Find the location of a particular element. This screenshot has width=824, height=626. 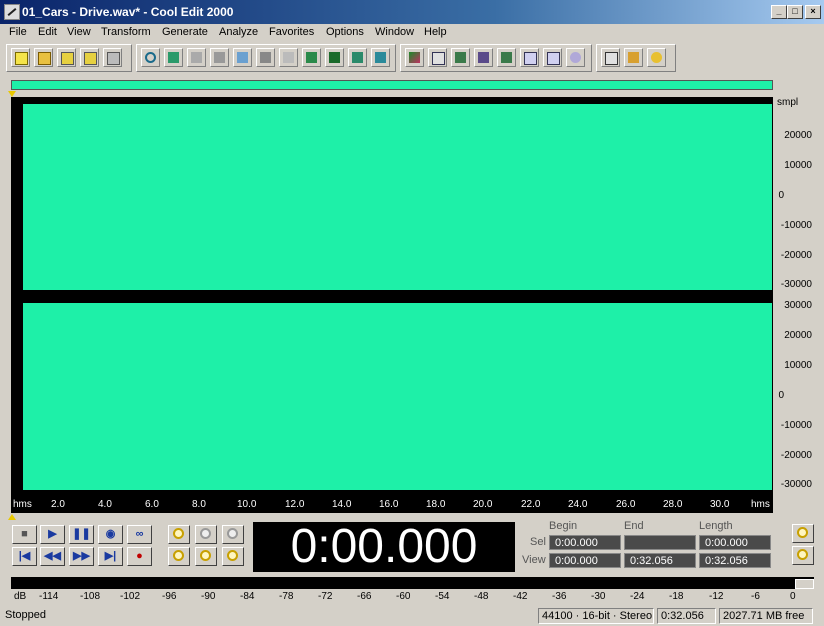

menu-help: Help is located at coordinates (435, 32).